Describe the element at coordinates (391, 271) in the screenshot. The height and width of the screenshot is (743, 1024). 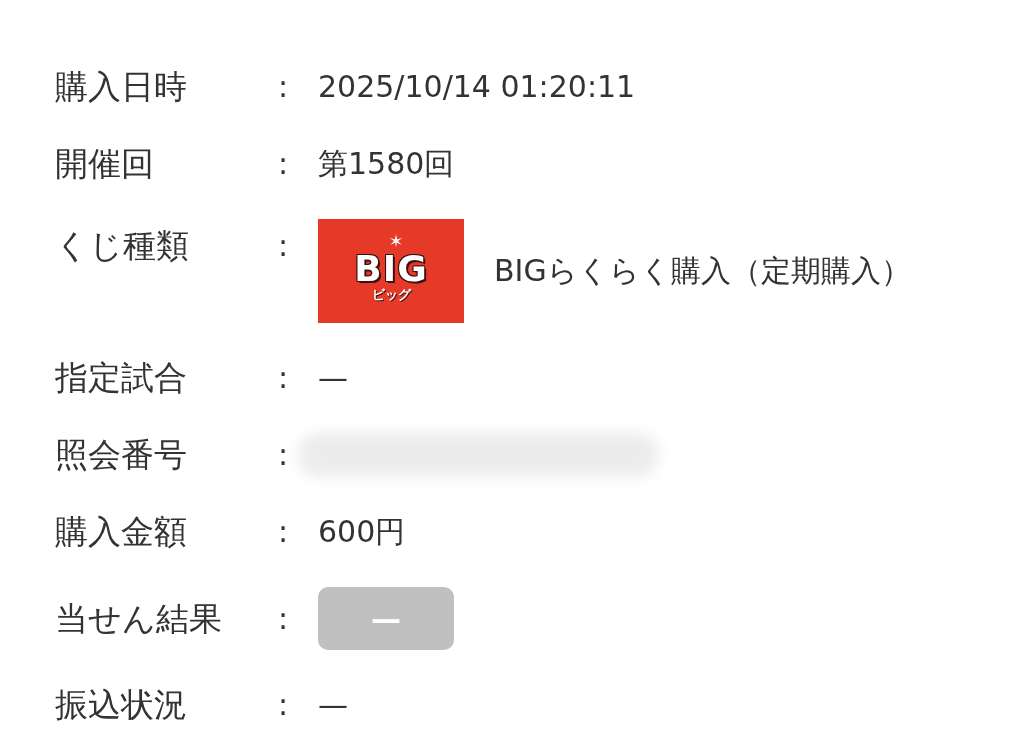
I see `lottery-logo: BIG ビッグ` at that location.